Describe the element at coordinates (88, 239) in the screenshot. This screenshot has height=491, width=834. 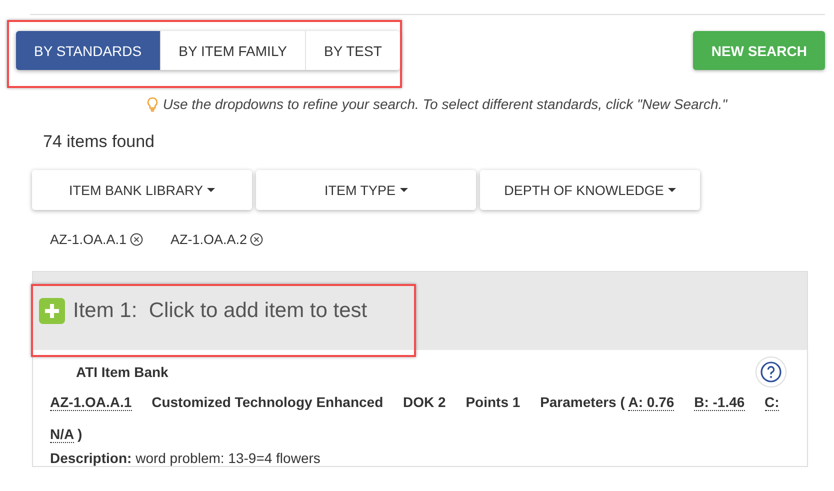
I see `standard-tag: AZ-1.OA.A.1` at that location.